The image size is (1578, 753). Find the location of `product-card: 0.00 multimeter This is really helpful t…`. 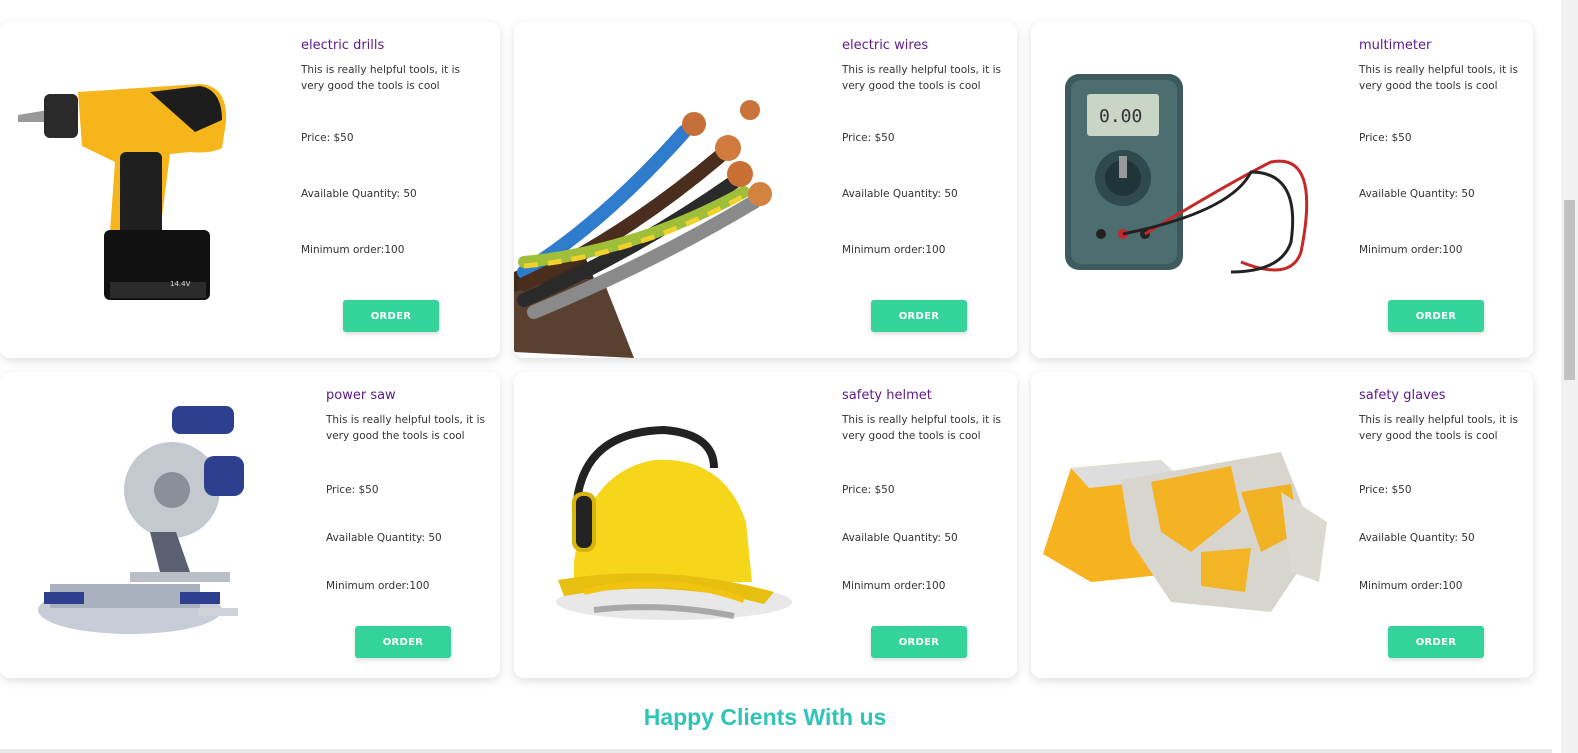

product-card: 0.00 multimeter This is really helpful t… is located at coordinates (1282, 190).